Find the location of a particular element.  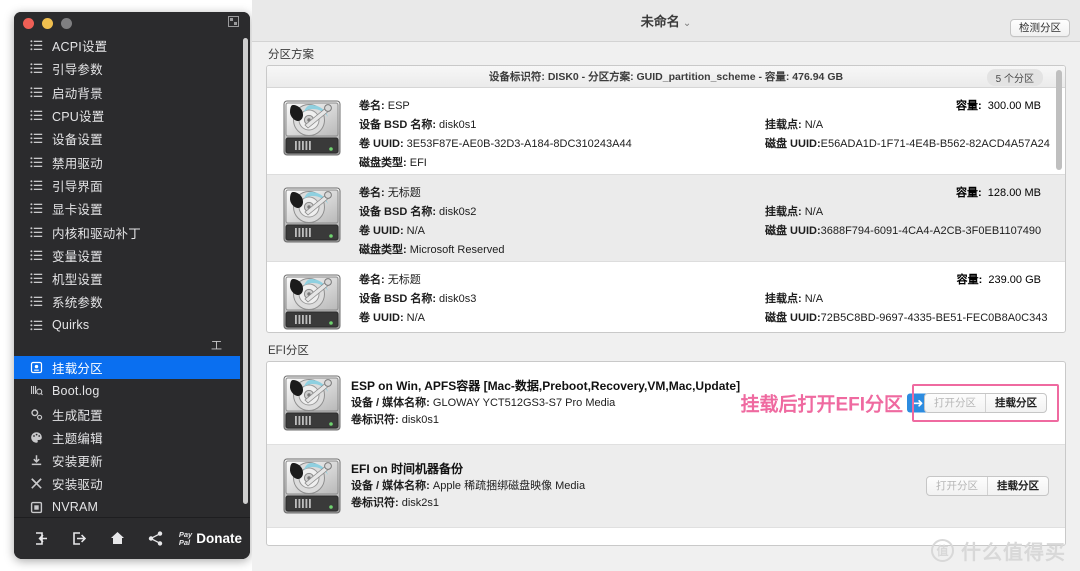

minimize-icon is located at coordinates (47, 23).